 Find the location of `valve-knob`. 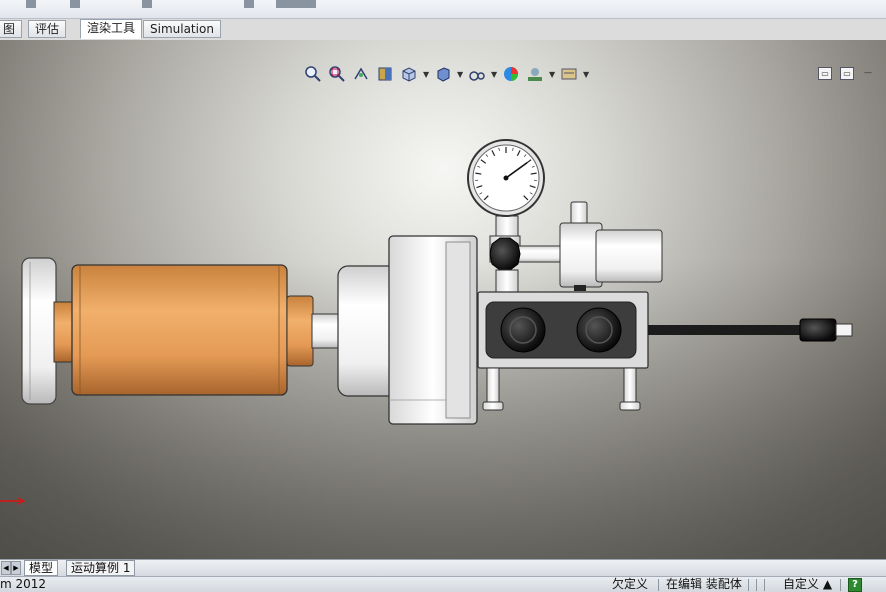

valve-knob is located at coordinates (505, 254).